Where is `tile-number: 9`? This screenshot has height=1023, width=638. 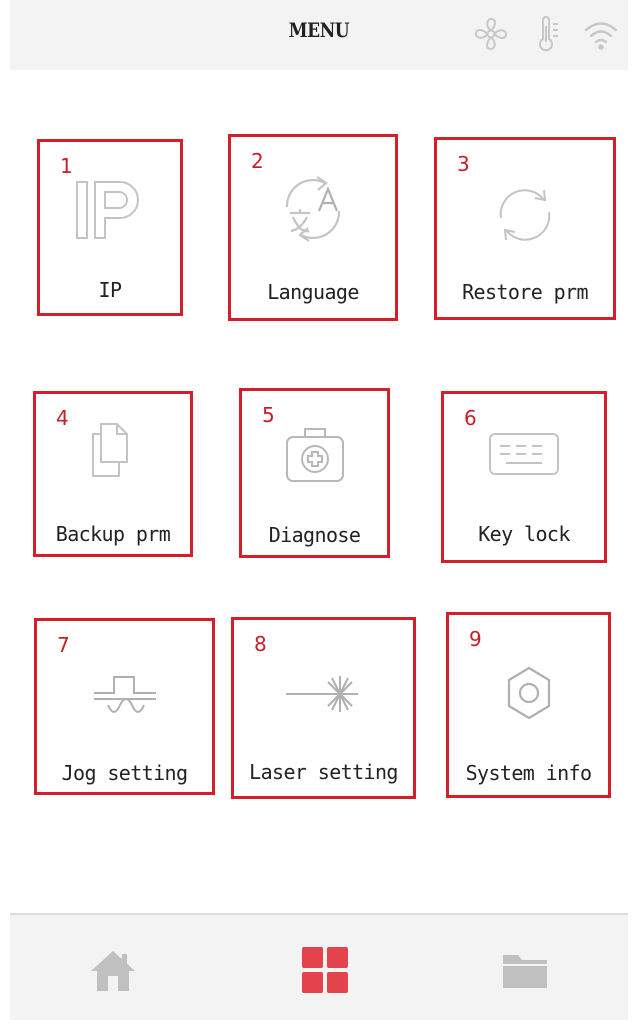 tile-number: 9 is located at coordinates (475, 639).